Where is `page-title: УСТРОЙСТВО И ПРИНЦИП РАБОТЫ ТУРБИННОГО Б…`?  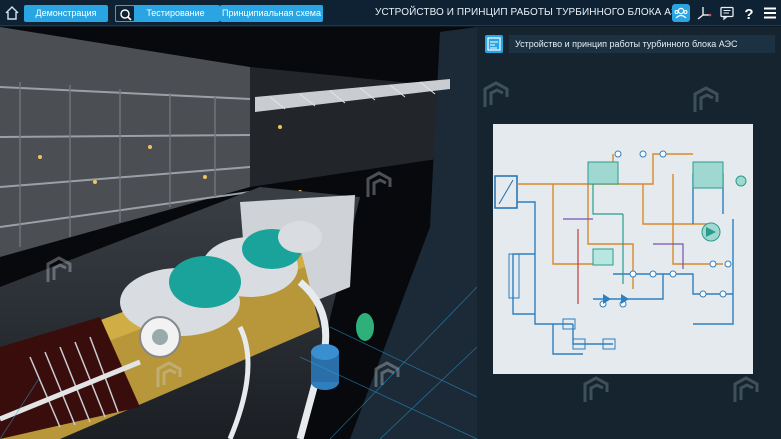
page-title: УСТРОЙСТВО И ПРИНЦИП РАБОТЫ ТУРБИННОГО Б… is located at coordinates (530, 12).